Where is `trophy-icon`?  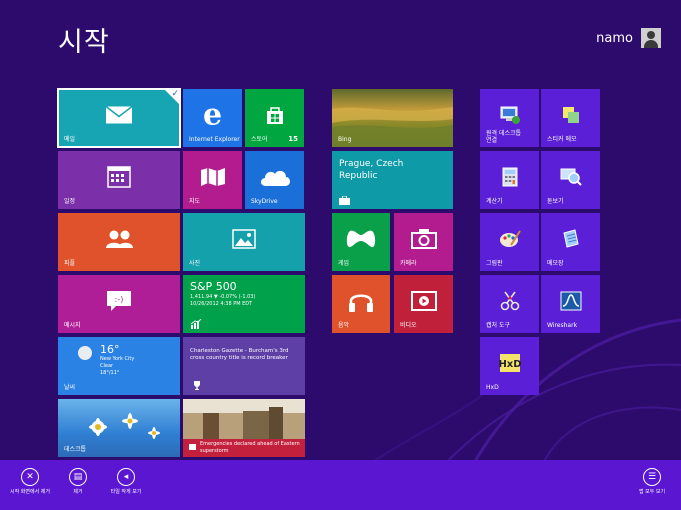 trophy-icon is located at coordinates (197, 385).